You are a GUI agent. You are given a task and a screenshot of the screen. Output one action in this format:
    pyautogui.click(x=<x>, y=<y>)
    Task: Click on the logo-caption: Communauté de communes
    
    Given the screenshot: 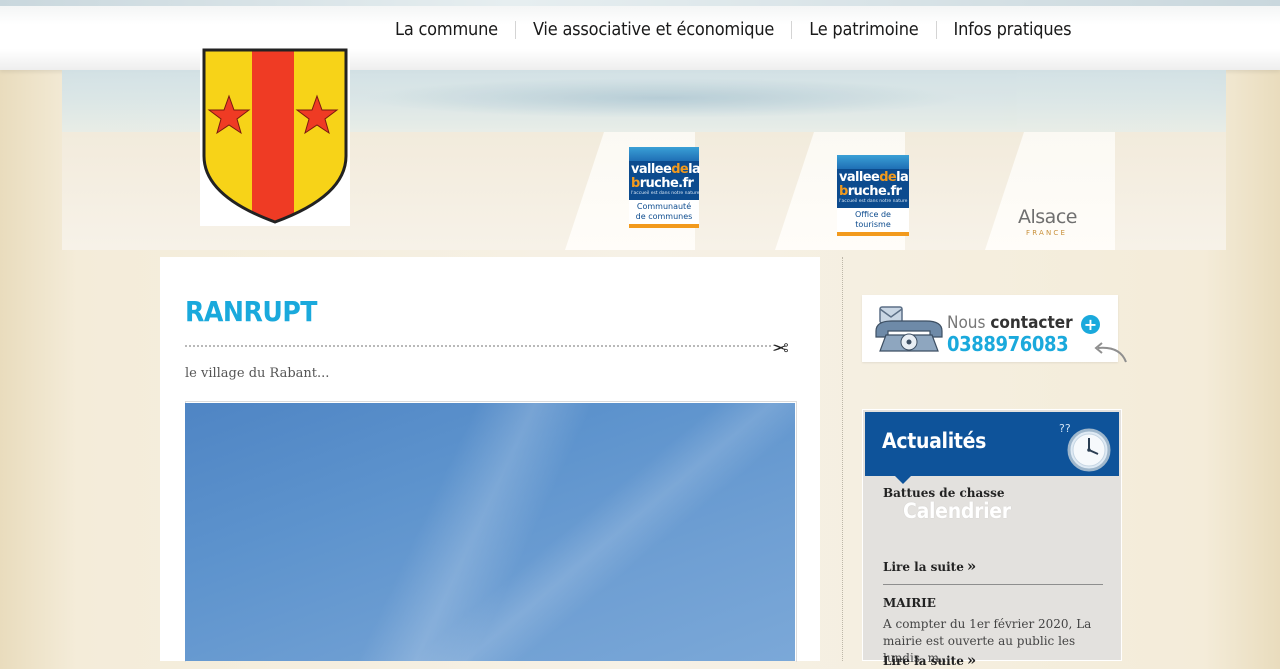 What is the action you would take?
    pyautogui.click(x=664, y=212)
    